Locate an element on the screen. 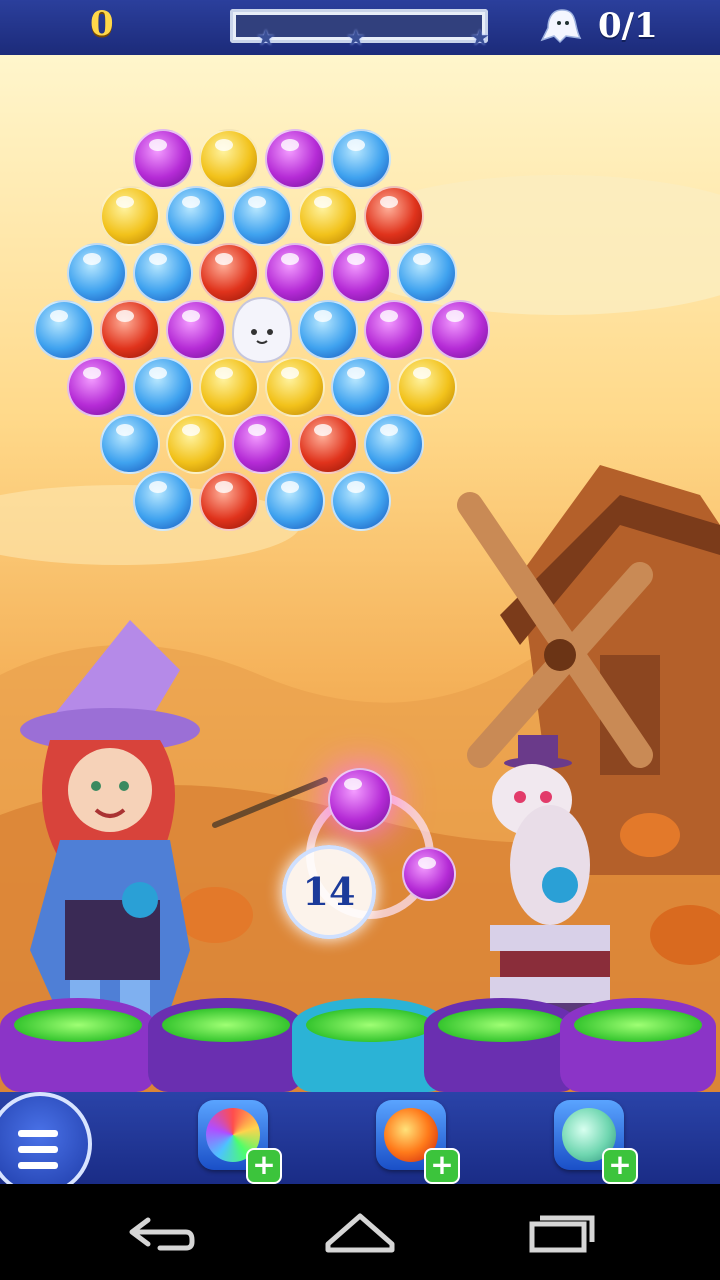 This screenshot has height=1280, width=720. shots-remaining: 14 is located at coordinates (329, 891).